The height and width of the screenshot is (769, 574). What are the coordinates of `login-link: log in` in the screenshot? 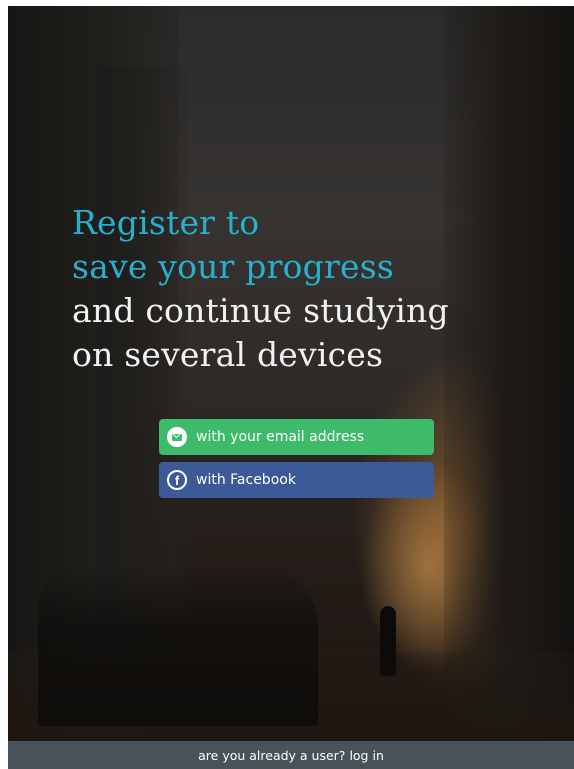 It's located at (366, 755).